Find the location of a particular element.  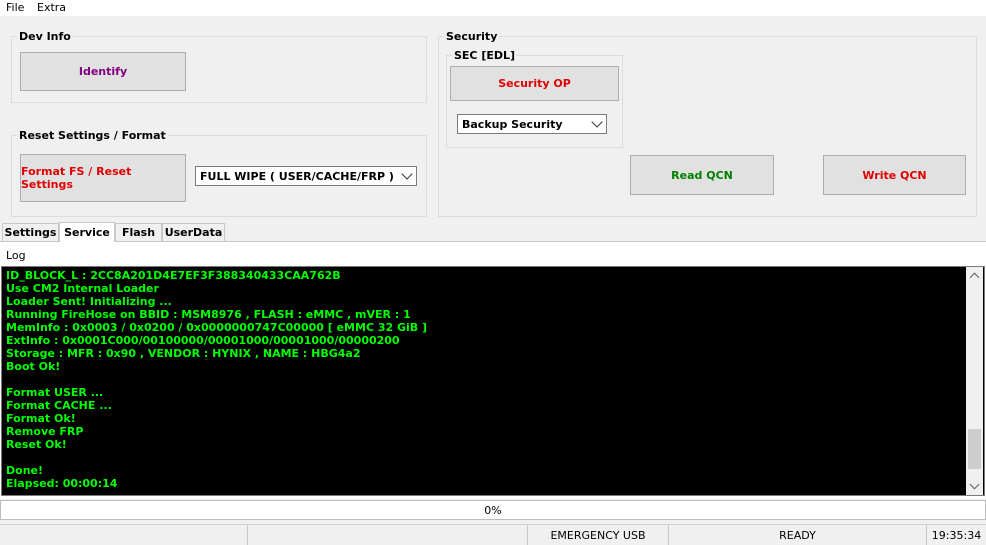

dev-info-title: Dev Info is located at coordinates (45, 36).